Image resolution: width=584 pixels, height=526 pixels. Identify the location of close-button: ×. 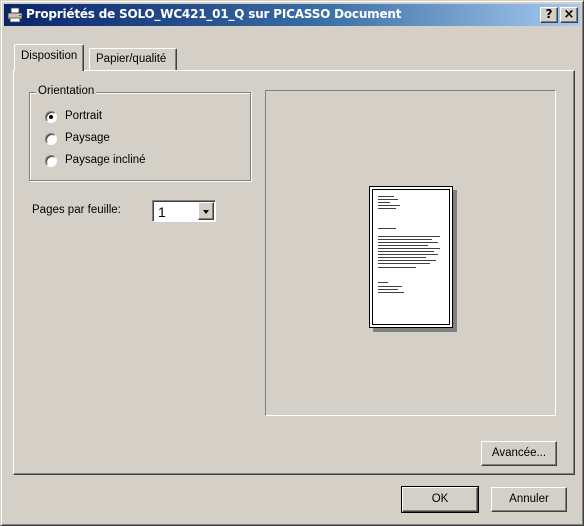
(569, 15).